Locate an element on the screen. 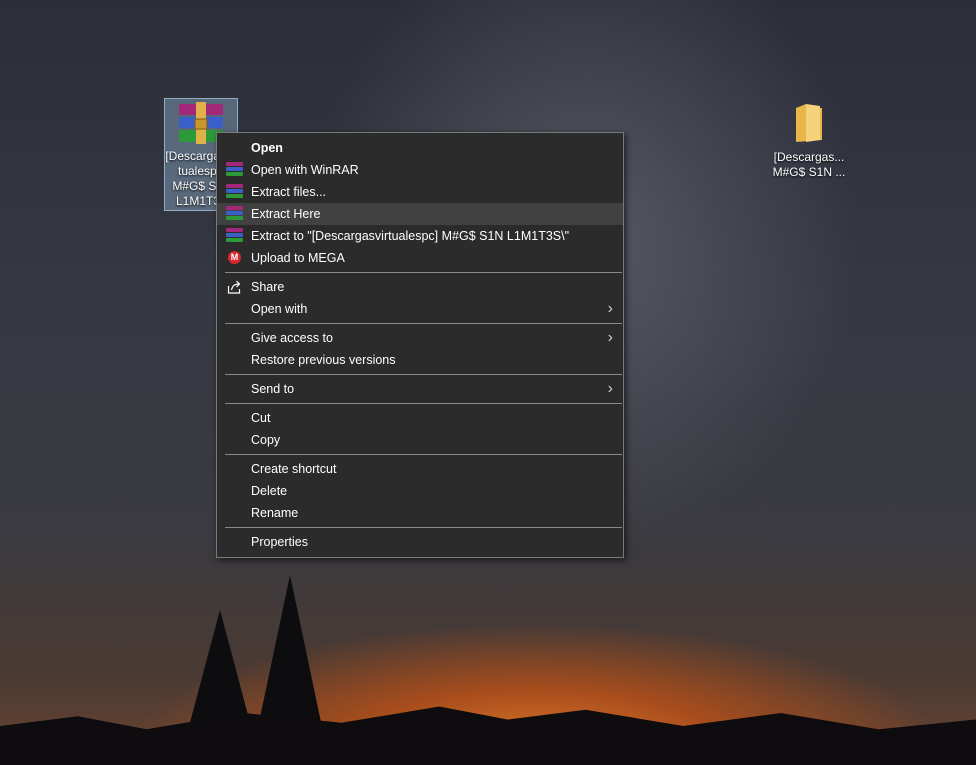 The image size is (976, 765). folder-icon is located at coordinates (809, 123).